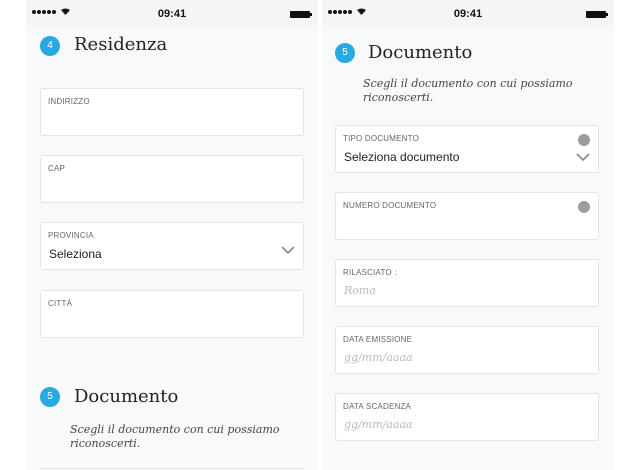 The height and width of the screenshot is (470, 626). I want to click on rilasciato-label: RILASCIATO :, so click(370, 272).